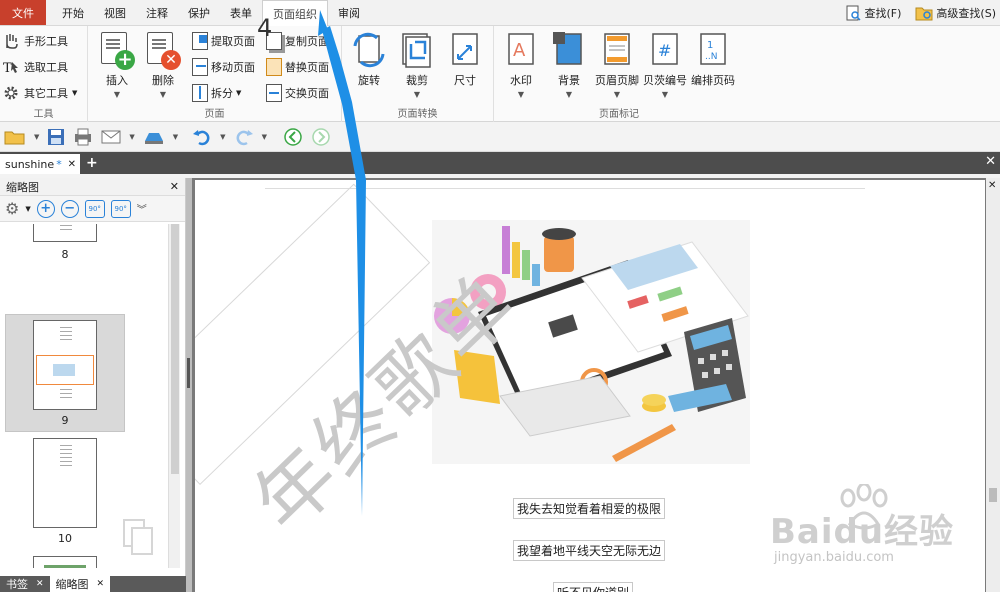 The height and width of the screenshot is (592, 1000). I want to click on back-icon, so click(293, 137).